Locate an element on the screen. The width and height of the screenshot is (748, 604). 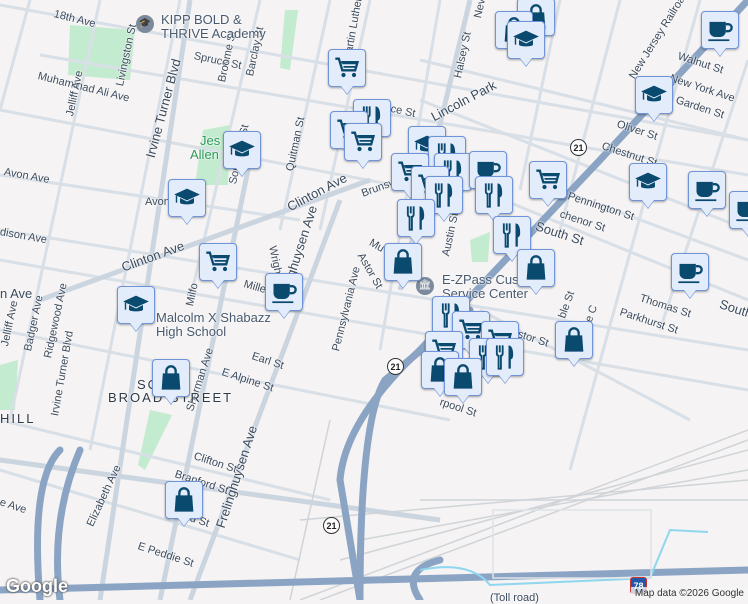
tollroad-label: (Toll road) is located at coordinates (514, 598).